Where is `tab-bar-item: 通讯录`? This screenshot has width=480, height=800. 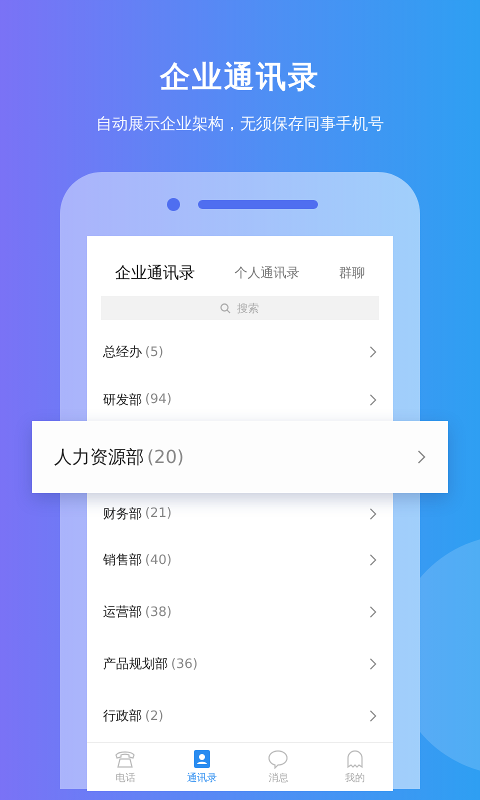 tab-bar-item: 通讯录 is located at coordinates (202, 767).